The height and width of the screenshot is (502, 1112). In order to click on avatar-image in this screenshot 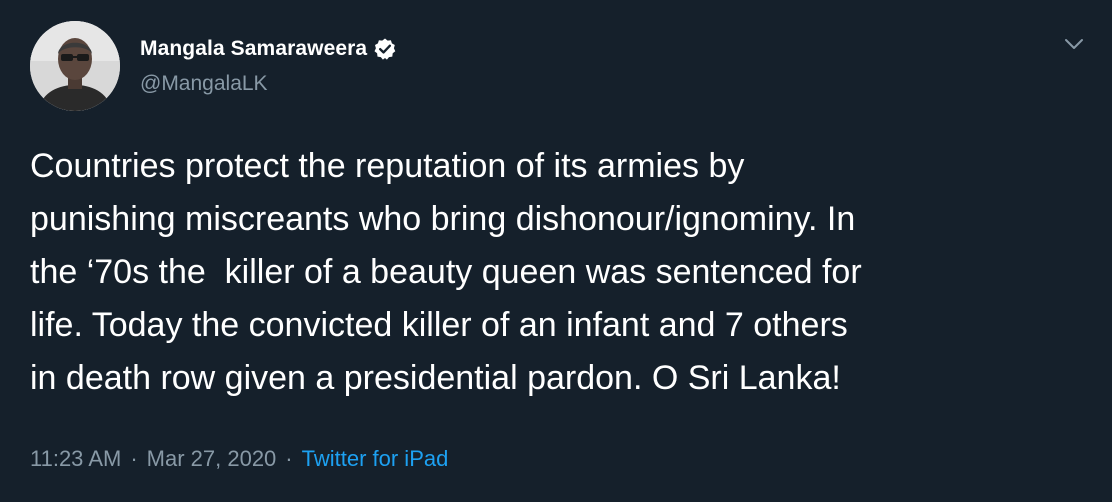, I will do `click(75, 66)`.